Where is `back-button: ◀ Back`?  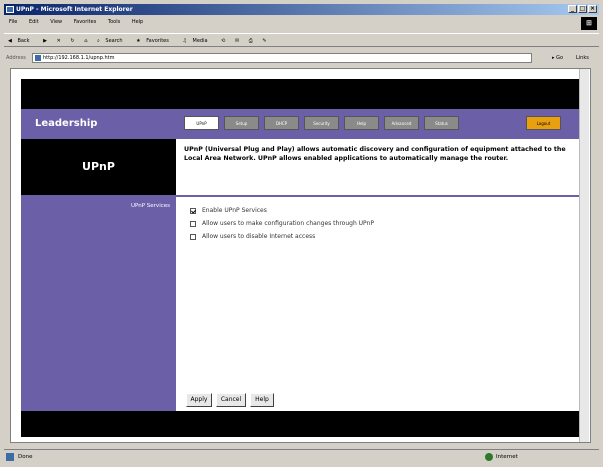 back-button: ◀ Back is located at coordinates (21, 41).